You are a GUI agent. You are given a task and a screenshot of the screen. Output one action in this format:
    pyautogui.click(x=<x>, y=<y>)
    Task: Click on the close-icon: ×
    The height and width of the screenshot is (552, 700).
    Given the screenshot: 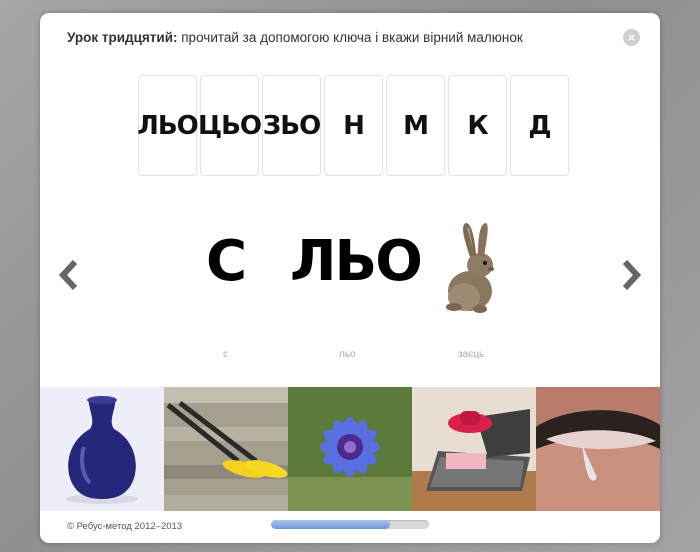 What is the action you would take?
    pyautogui.click(x=631, y=37)
    